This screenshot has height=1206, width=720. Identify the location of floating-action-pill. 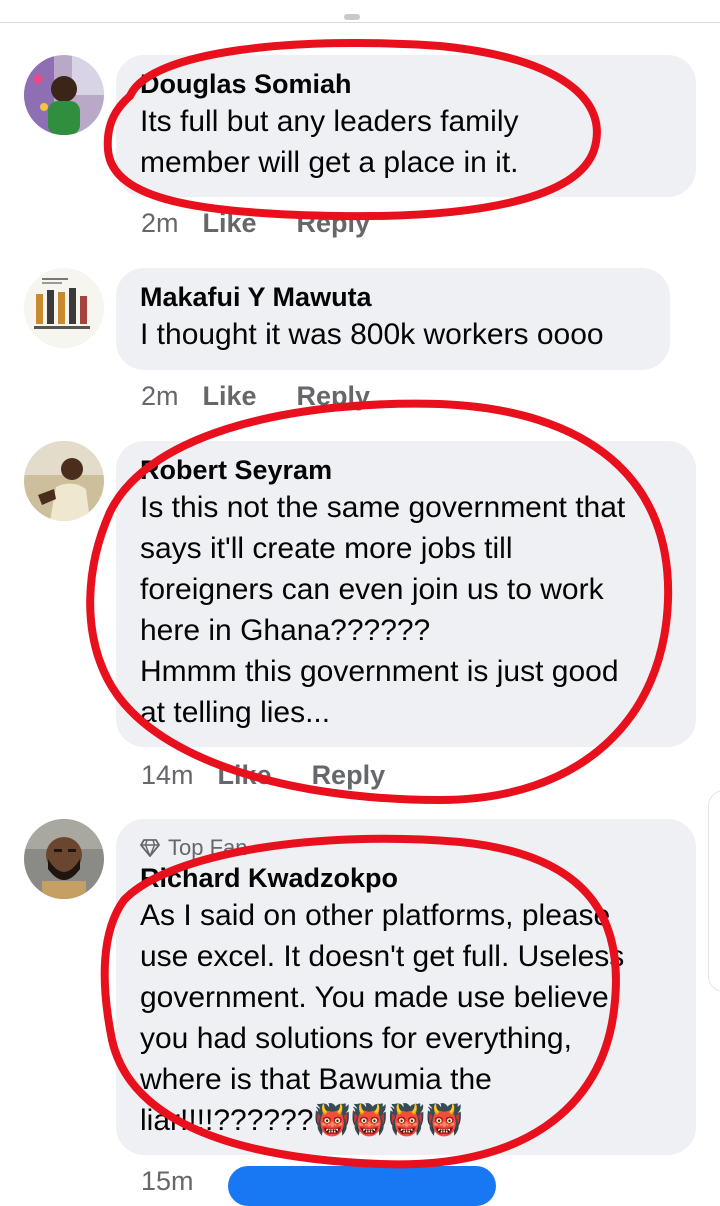
(362, 1186).